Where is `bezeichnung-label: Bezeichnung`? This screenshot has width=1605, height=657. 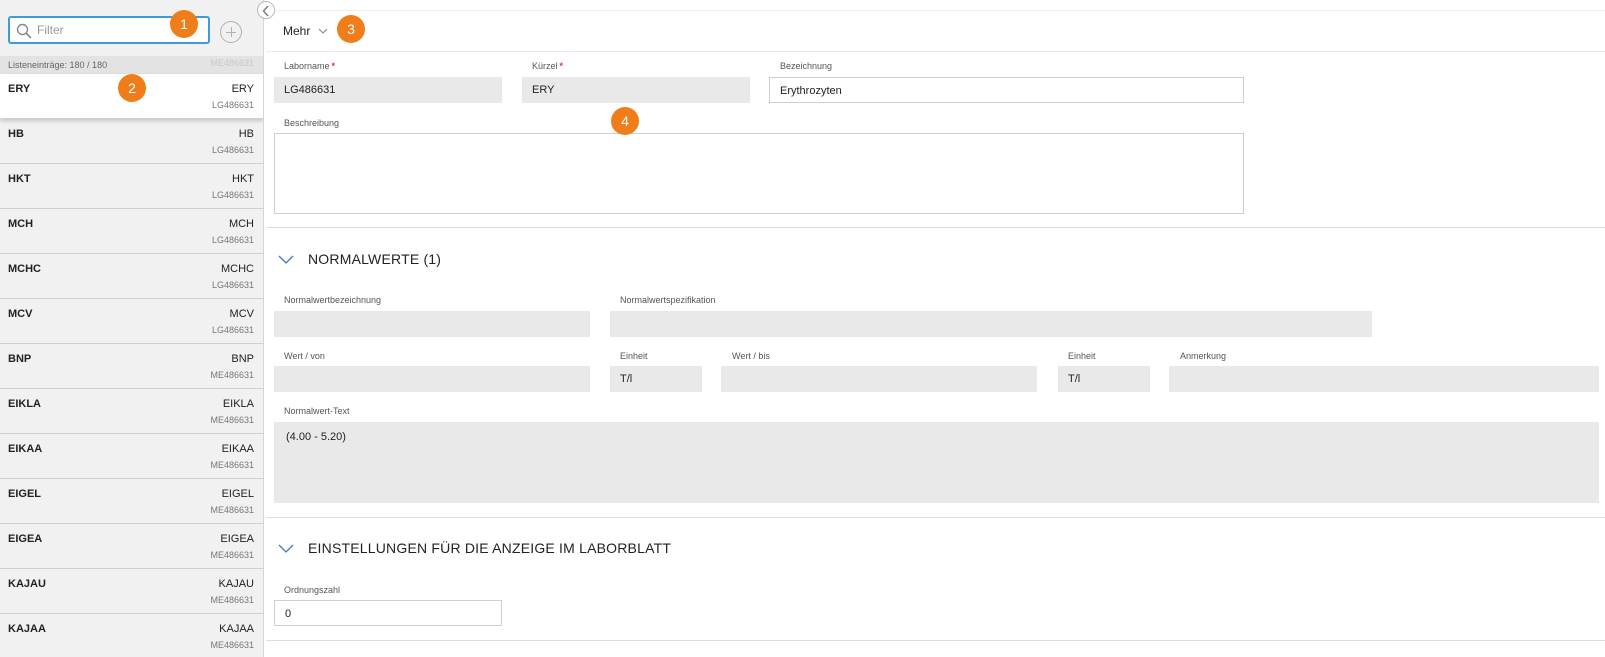
bezeichnung-label: Bezeichnung is located at coordinates (806, 66).